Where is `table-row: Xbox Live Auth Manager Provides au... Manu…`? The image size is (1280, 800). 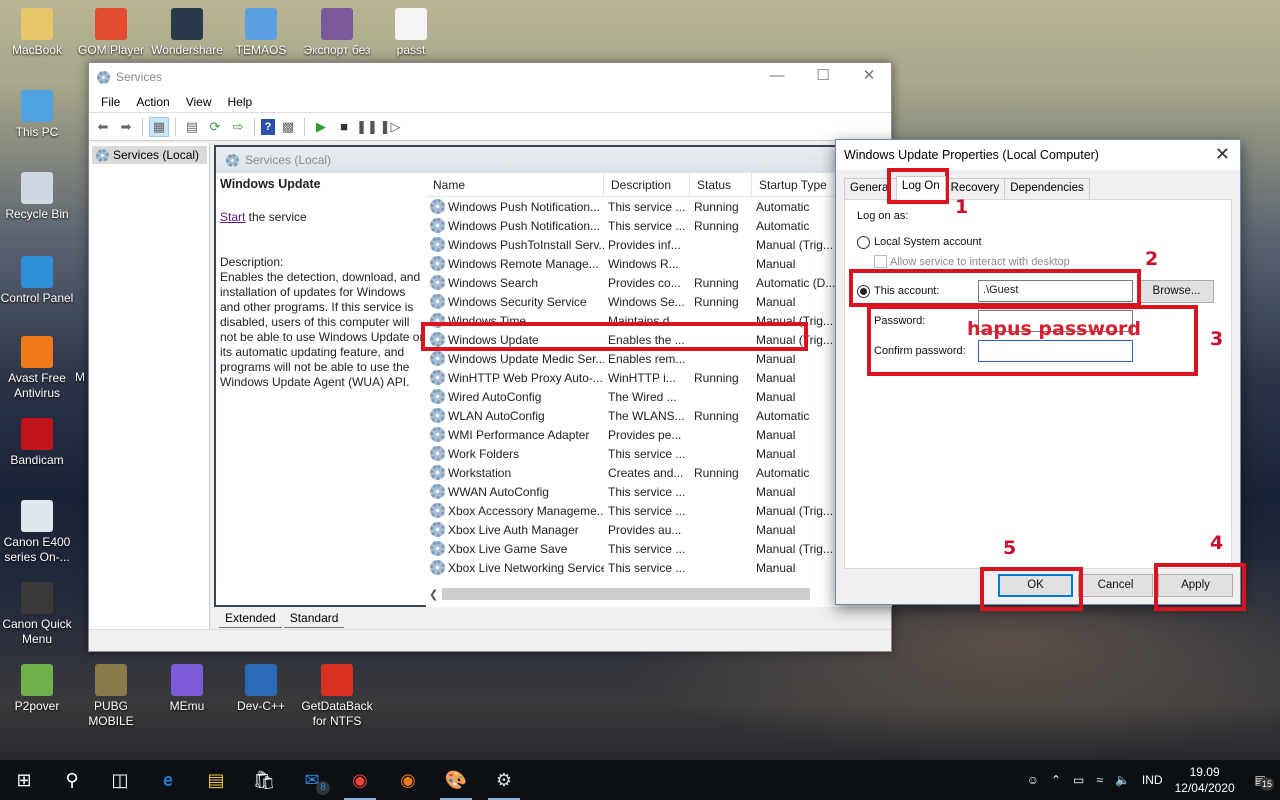
table-row: Xbox Live Auth Manager Provides au... Manu… is located at coordinates (659, 529).